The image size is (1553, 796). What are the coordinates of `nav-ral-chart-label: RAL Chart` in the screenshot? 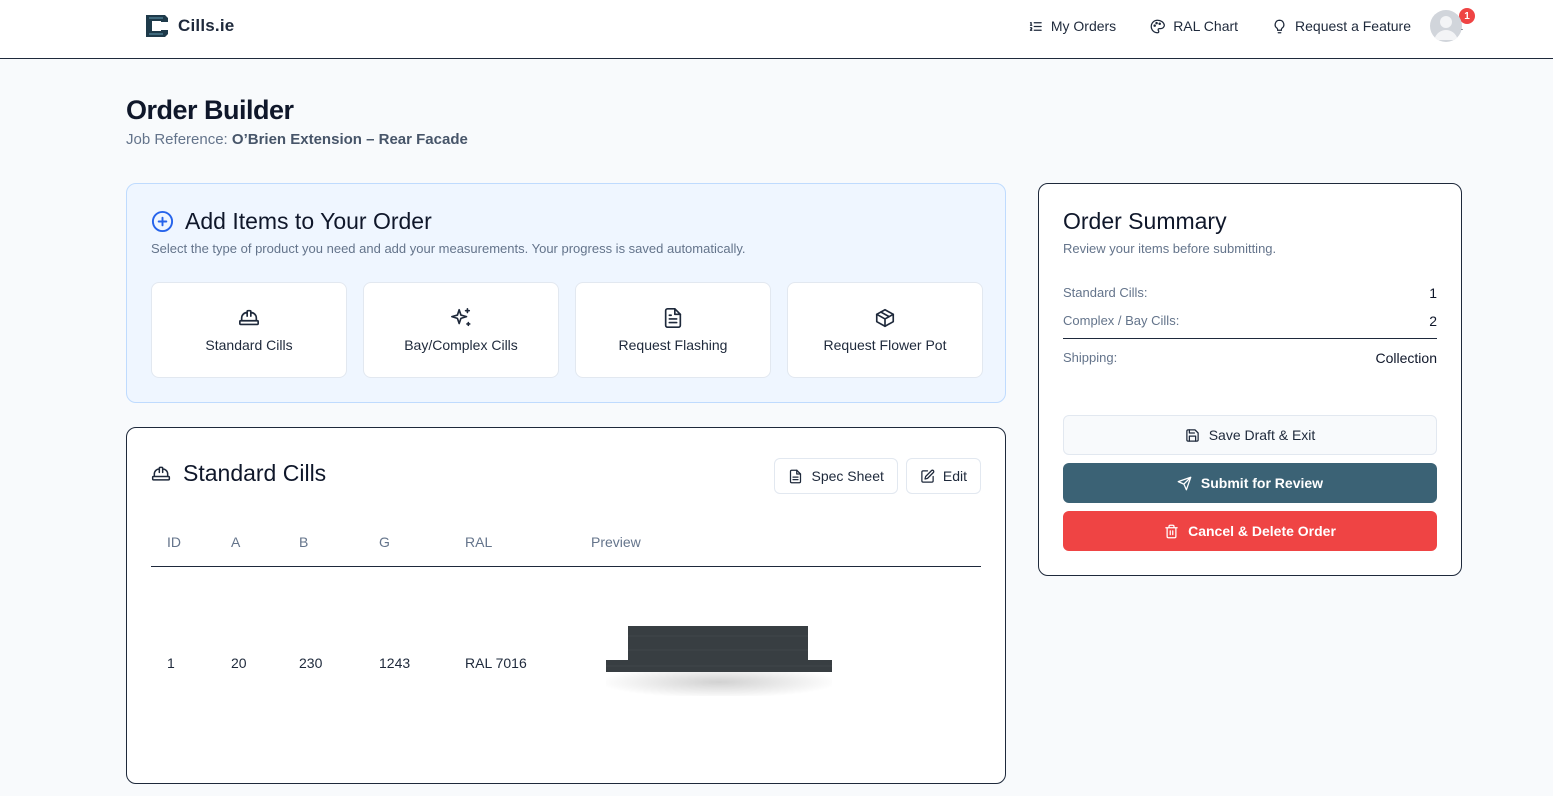 It's located at (1206, 26).